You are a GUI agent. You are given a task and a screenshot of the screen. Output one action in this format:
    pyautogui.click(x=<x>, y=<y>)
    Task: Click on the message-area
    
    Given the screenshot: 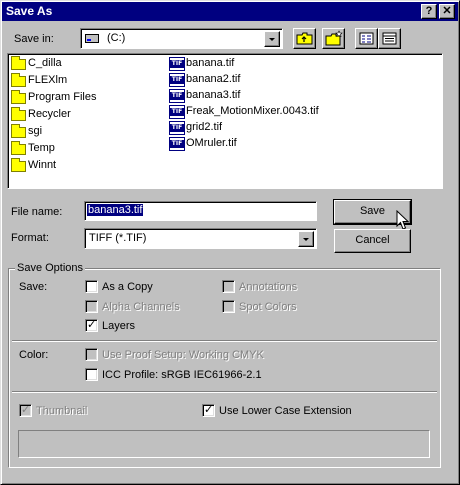 What is the action you would take?
    pyautogui.click(x=224, y=444)
    